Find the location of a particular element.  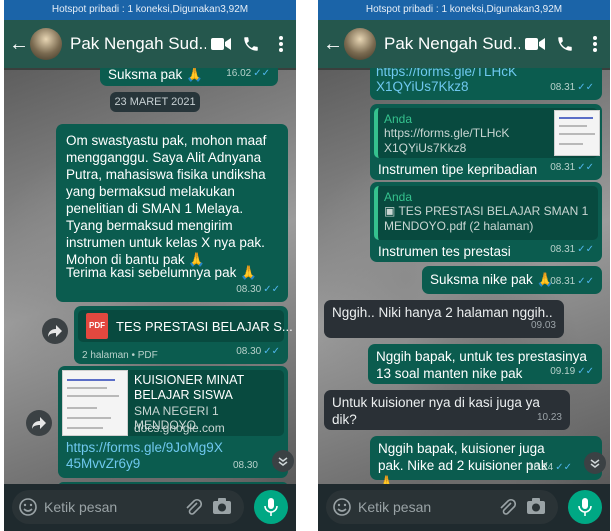

message-text: Untuk kuisioner nya di kasi juga ya dik? is located at coordinates (436, 411).